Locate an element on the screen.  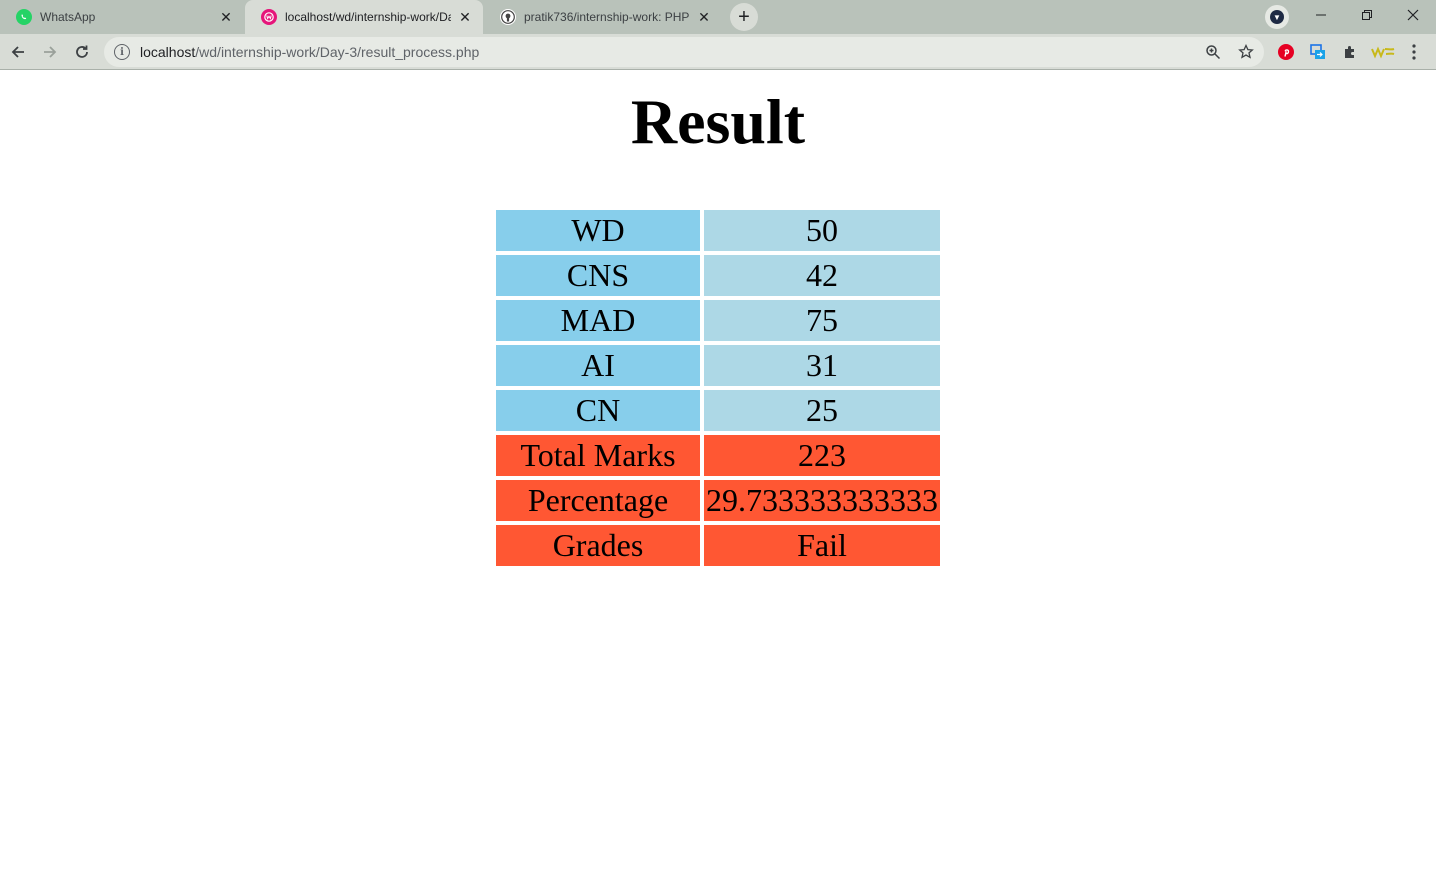
zoom-icon is located at coordinates (1213, 52).